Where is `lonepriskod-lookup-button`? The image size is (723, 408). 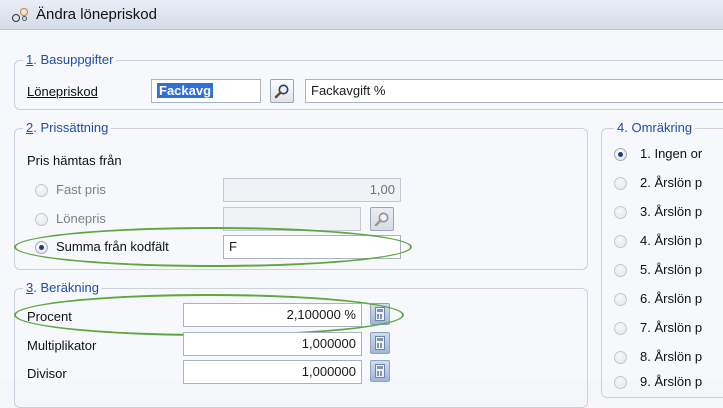
lonepriskod-lookup-button is located at coordinates (282, 91).